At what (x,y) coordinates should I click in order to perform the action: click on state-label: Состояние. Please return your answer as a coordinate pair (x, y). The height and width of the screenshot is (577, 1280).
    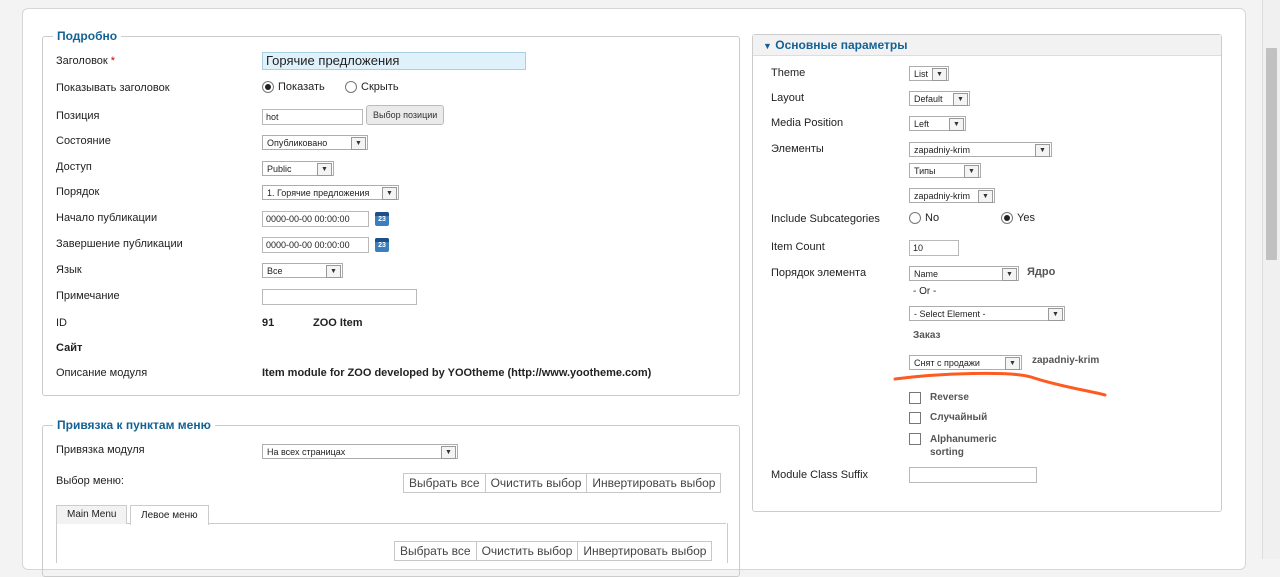
    Looking at the image, I should click on (83, 141).